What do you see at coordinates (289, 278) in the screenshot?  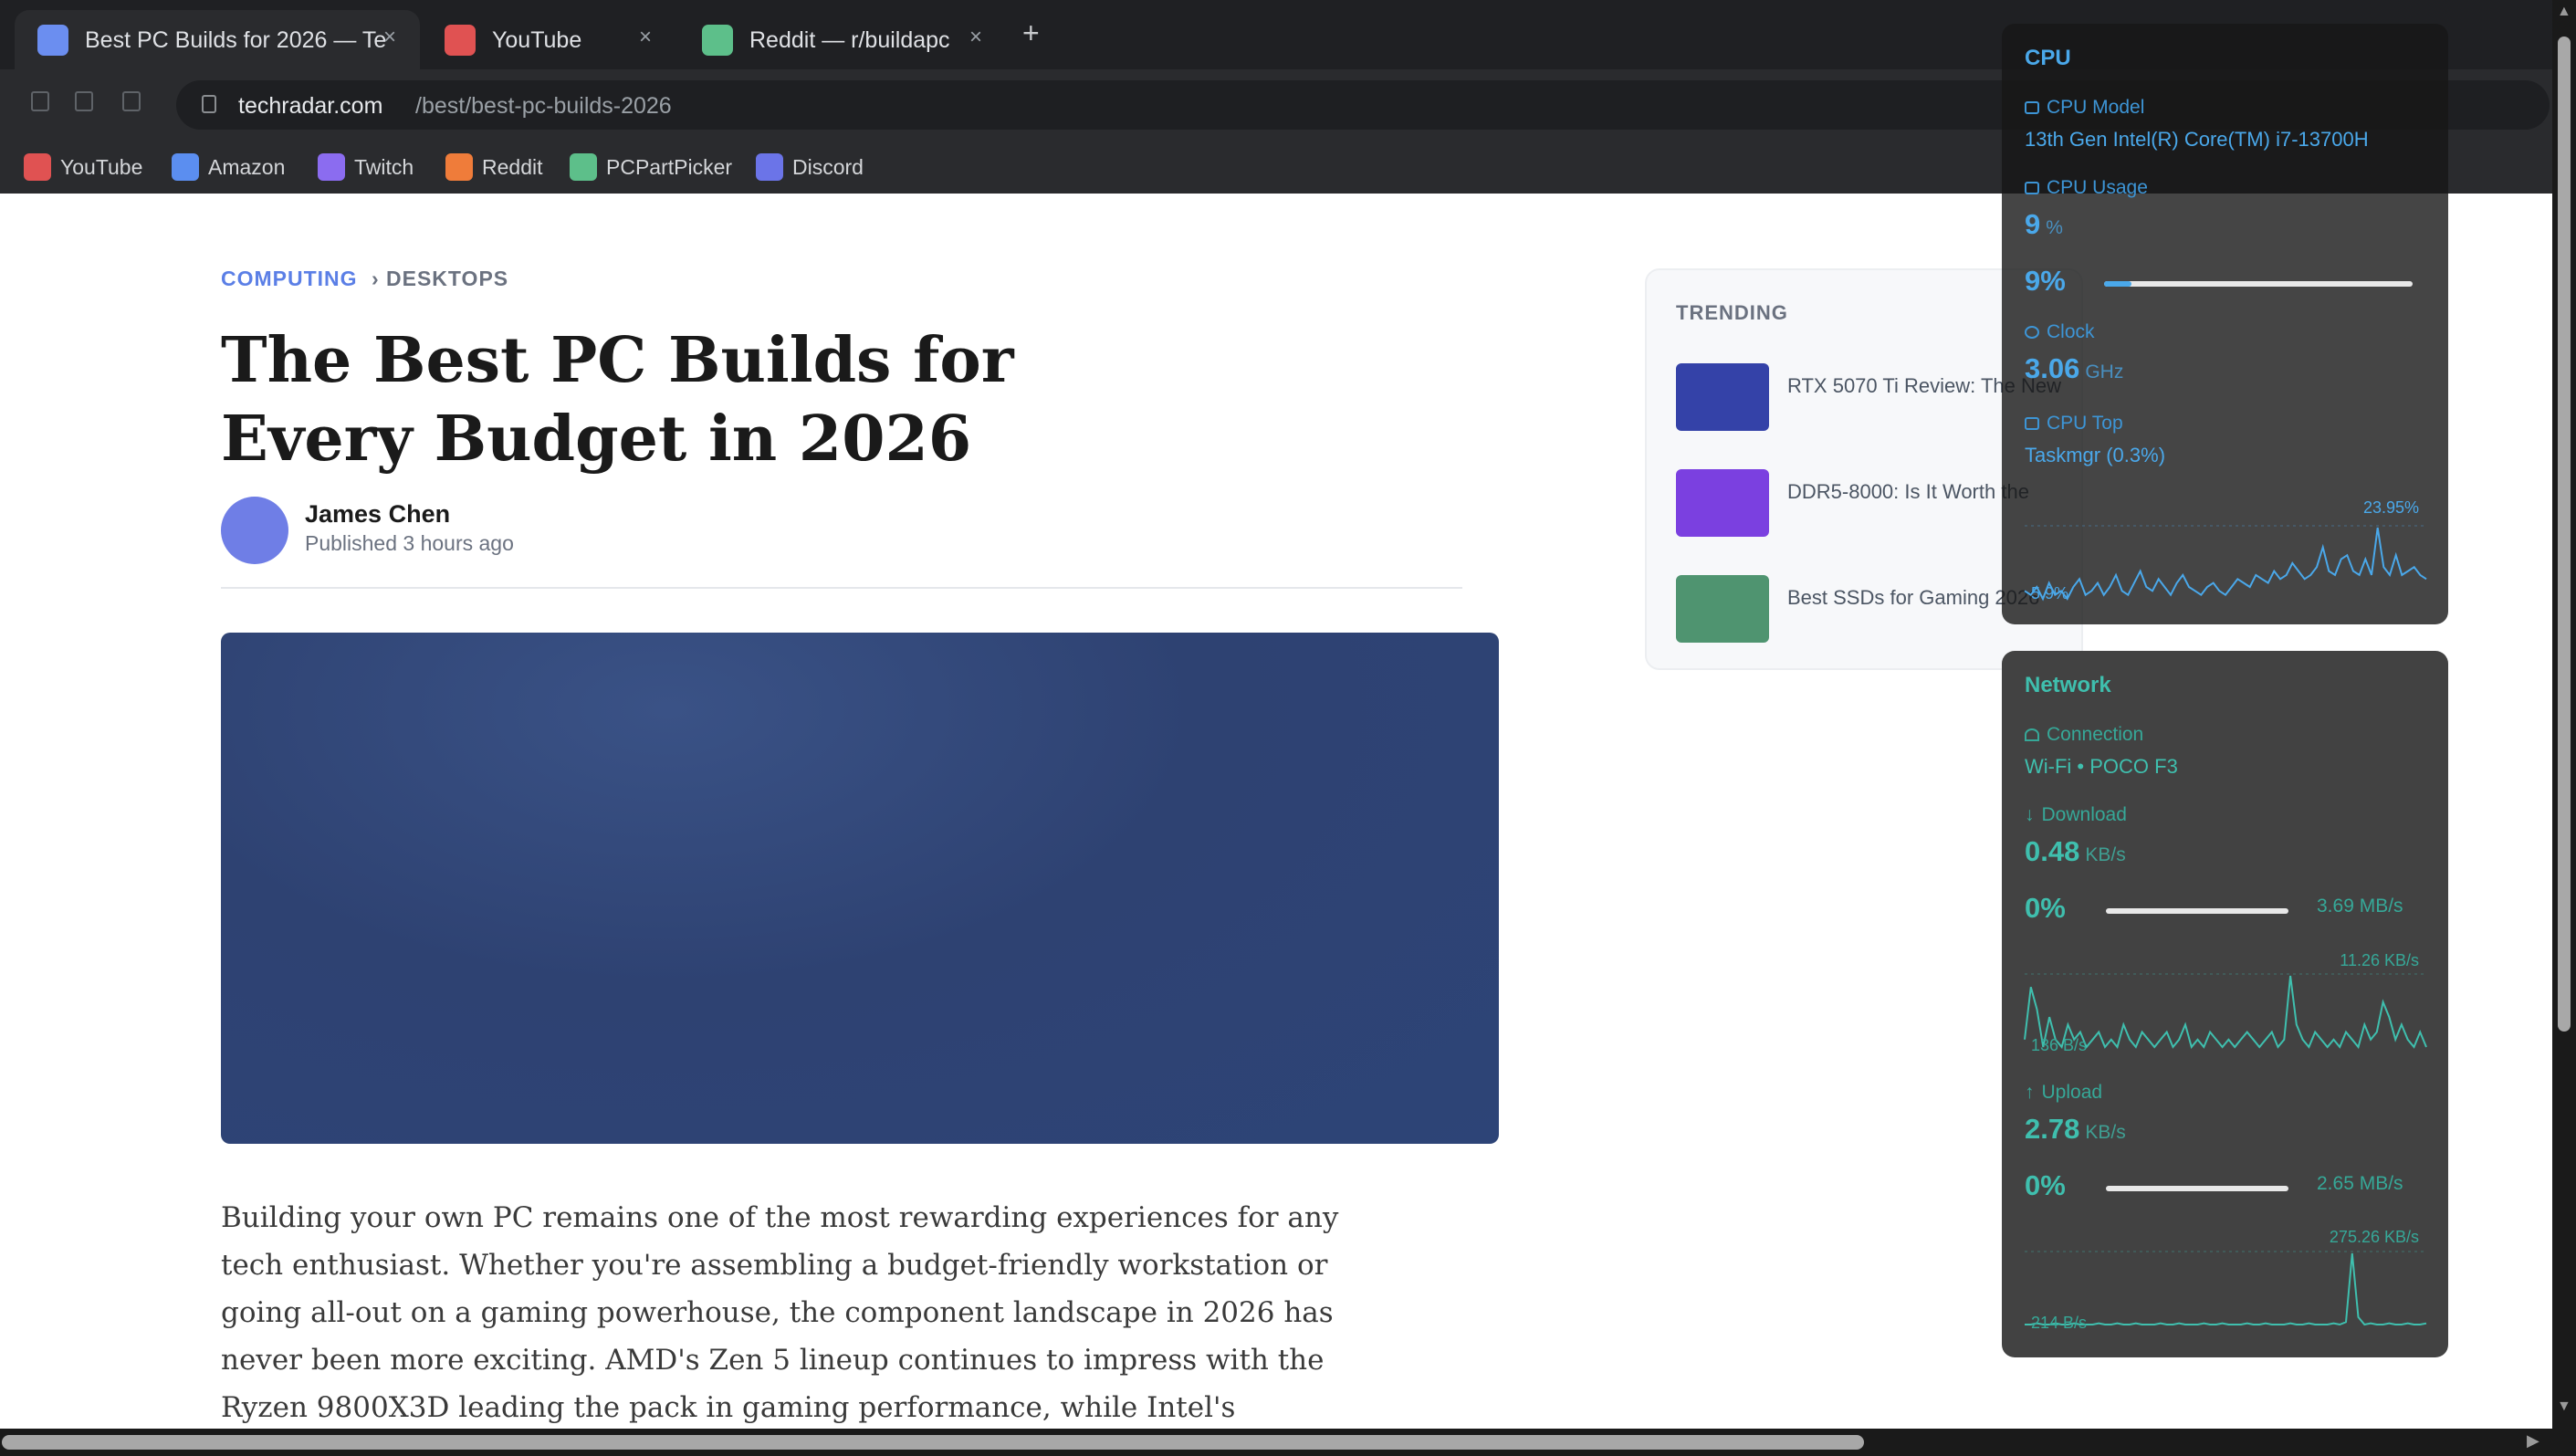 I see `breadcrumb-category: COMPUTING` at bounding box center [289, 278].